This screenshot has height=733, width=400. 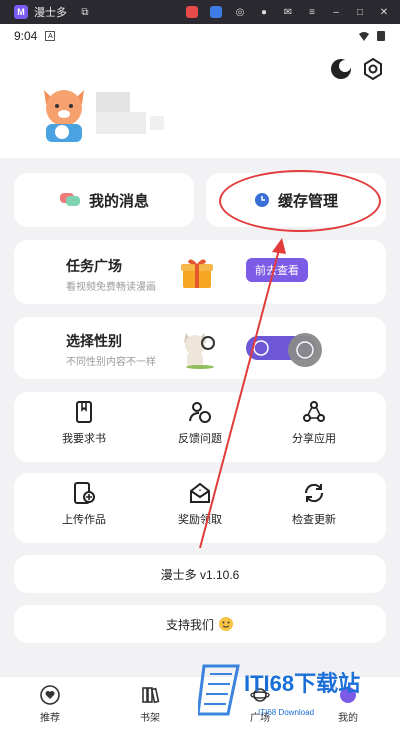 I want to click on bookshelf-icon, so click(x=151, y=695).